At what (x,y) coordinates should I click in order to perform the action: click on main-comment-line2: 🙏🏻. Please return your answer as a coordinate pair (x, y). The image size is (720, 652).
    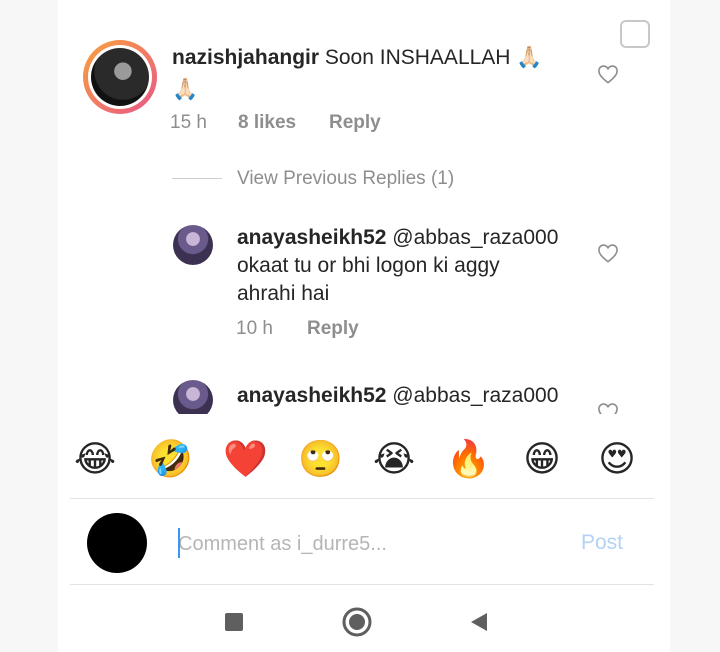
    Looking at the image, I should click on (185, 89).